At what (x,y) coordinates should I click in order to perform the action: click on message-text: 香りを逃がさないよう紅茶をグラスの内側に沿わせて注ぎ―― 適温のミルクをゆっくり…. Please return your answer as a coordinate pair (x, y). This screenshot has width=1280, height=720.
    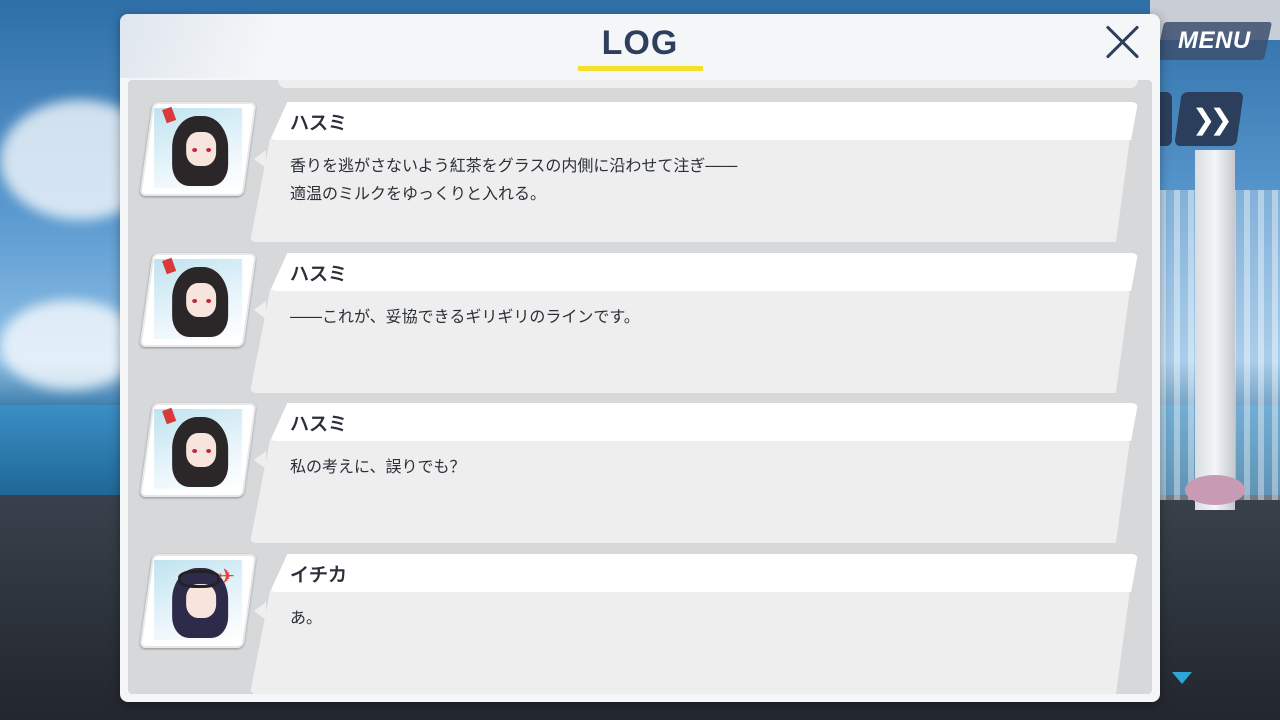
    Looking at the image, I should click on (514, 179).